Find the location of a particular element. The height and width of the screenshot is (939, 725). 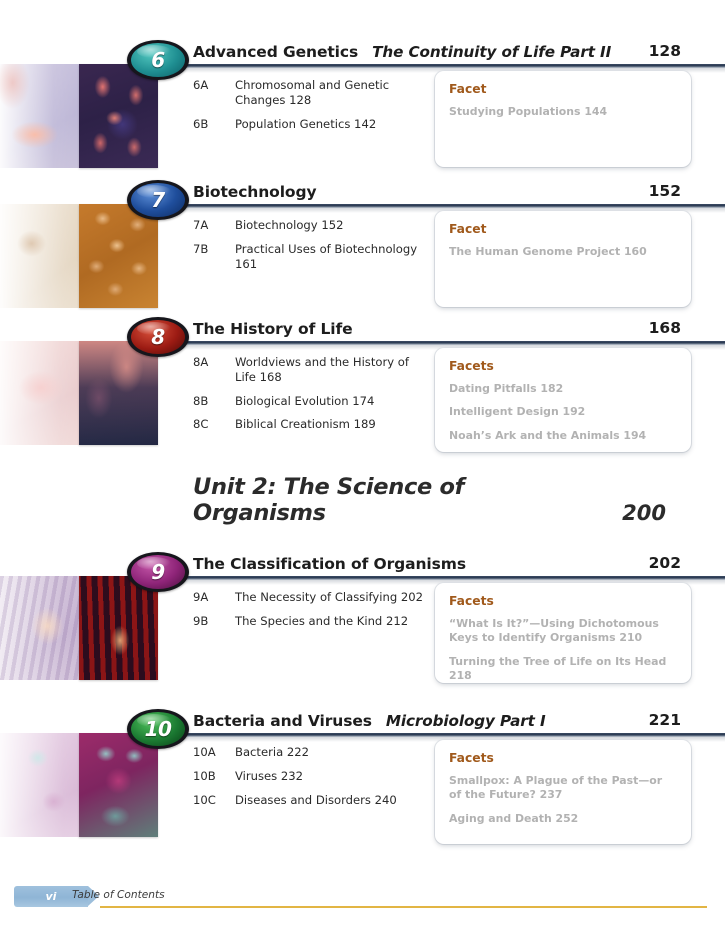

facet-box: Facet The Human Genome Project 160 is located at coordinates (563, 259).